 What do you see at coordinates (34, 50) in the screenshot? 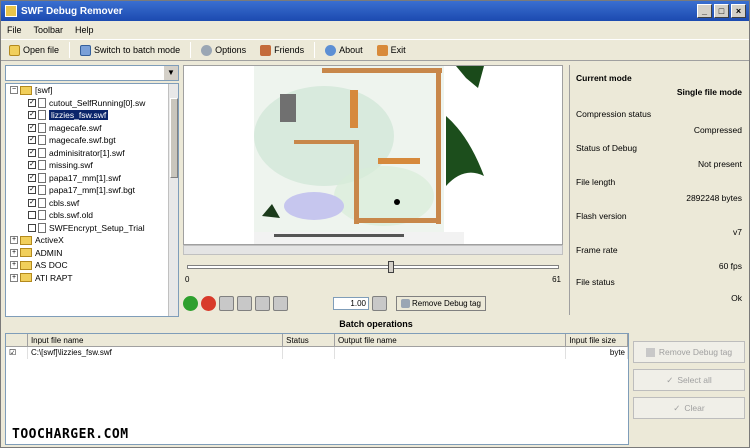
I see `open-file-button: Open file` at bounding box center [34, 50].